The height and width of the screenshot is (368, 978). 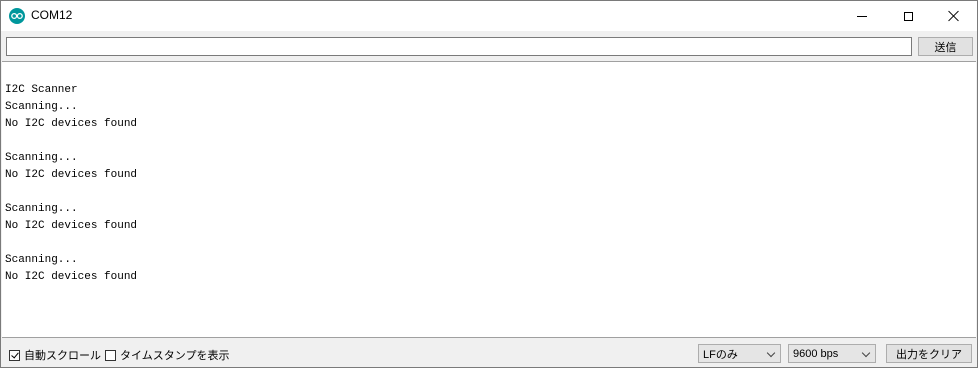 I want to click on baud-rate-value: 9600 bps, so click(x=816, y=353).